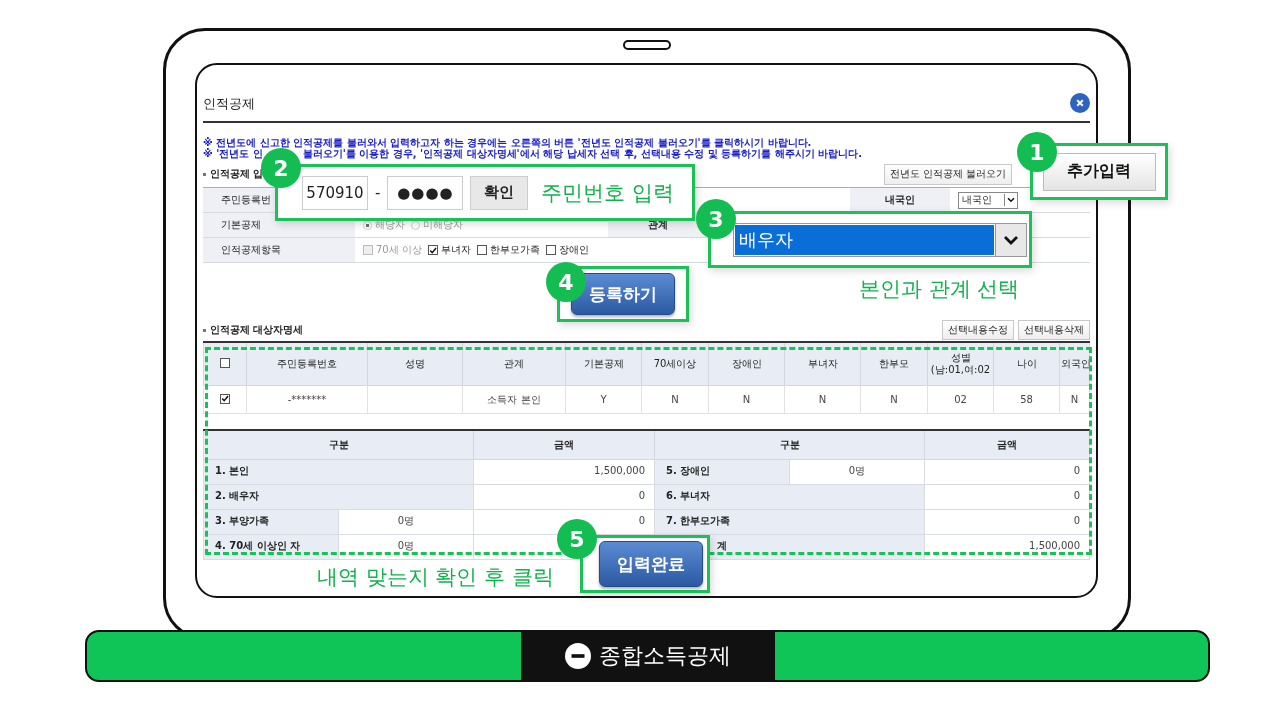  What do you see at coordinates (1099, 171) in the screenshot?
I see `add-input-button: 추가입력` at bounding box center [1099, 171].